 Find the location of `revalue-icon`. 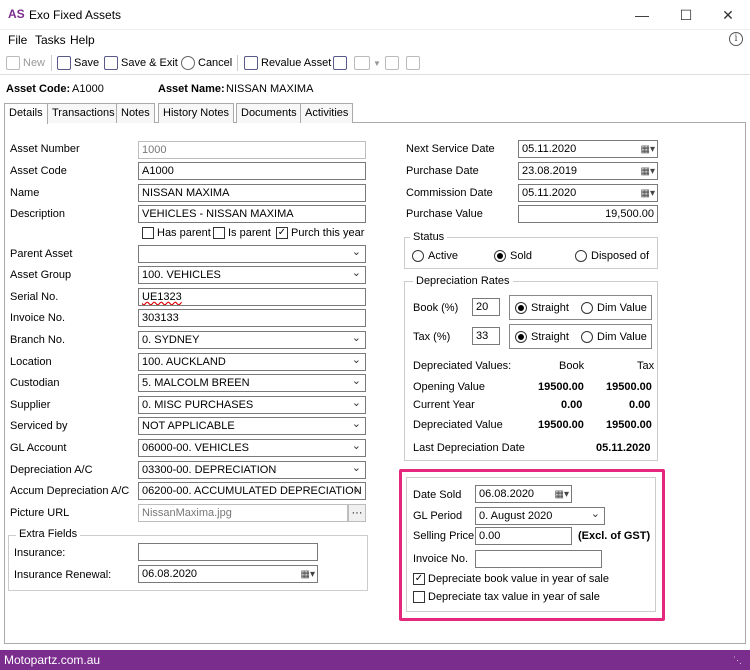

revalue-icon is located at coordinates (251, 63).